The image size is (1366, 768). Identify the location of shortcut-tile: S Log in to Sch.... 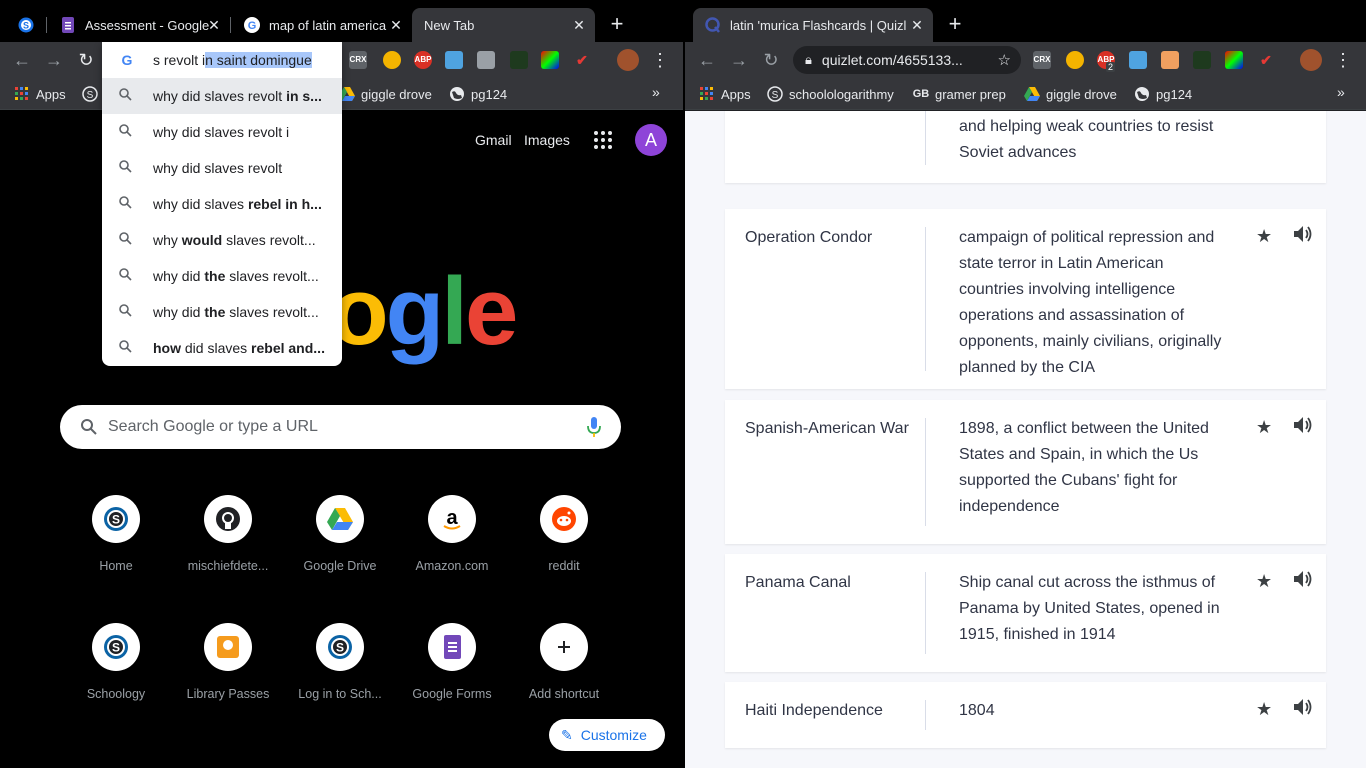
(340, 662).